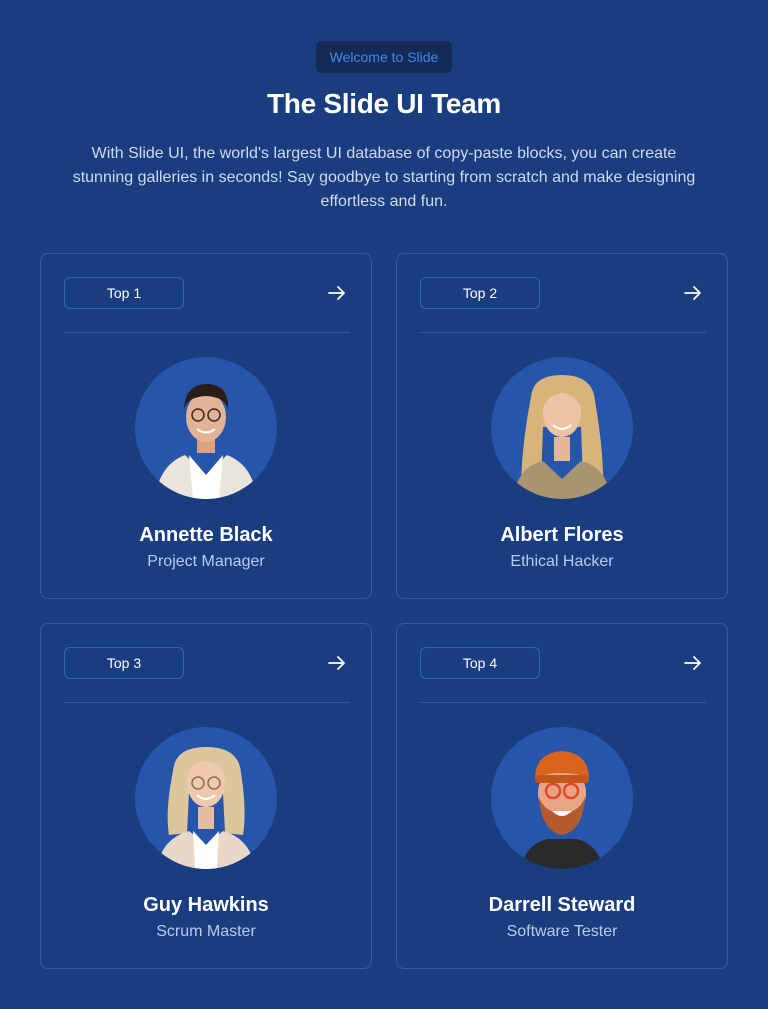 The image size is (768, 1009). What do you see at coordinates (384, 57) in the screenshot?
I see `welcome-badge: Welcome to Slide` at bounding box center [384, 57].